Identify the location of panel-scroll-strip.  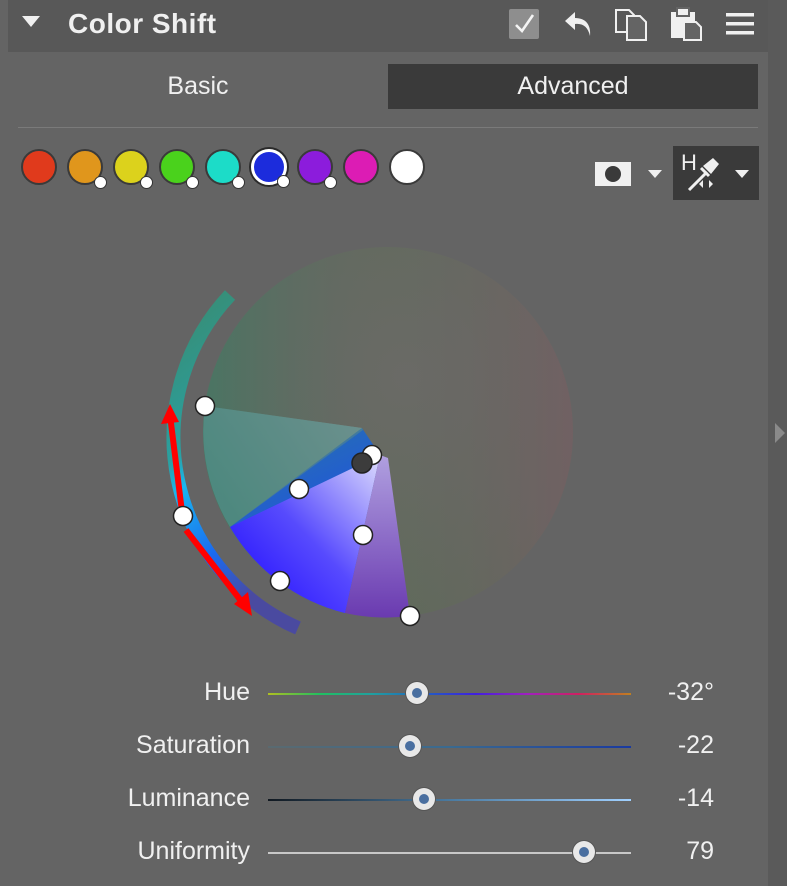
(777, 443).